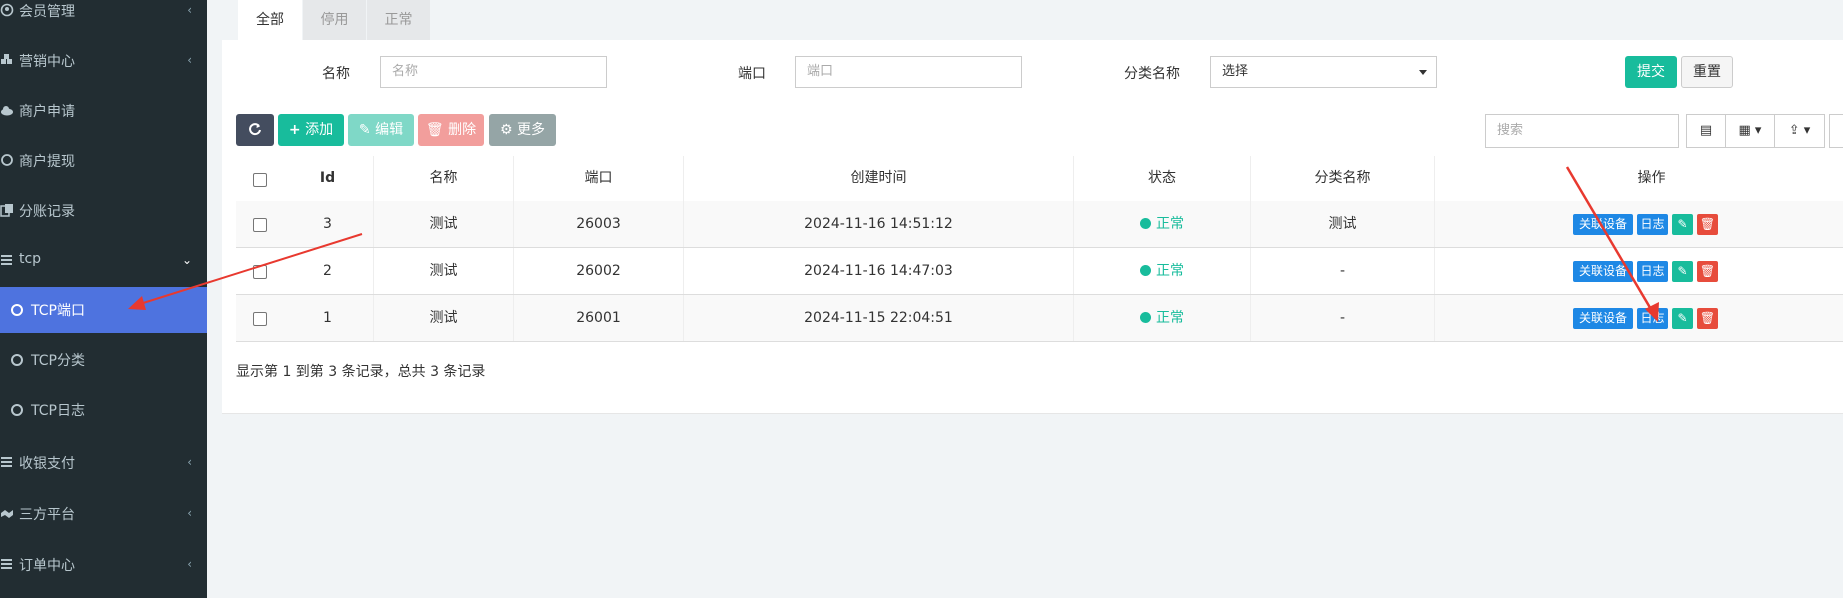 The height and width of the screenshot is (598, 1843). Describe the element at coordinates (444, 178) in the screenshot. I see `column-header-name: 名称` at that location.